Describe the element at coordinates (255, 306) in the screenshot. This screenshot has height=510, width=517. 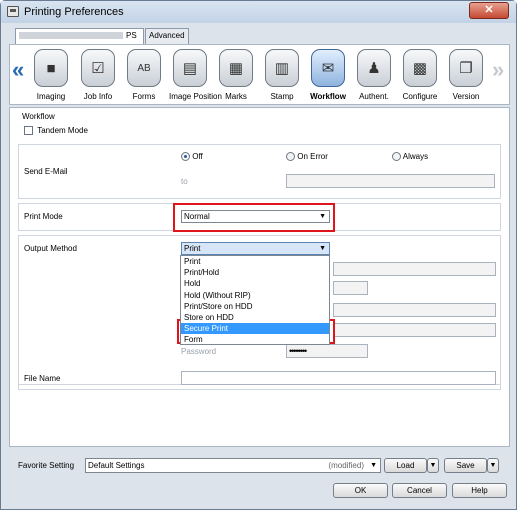
I see `list-item: Print/Store on HDD` at that location.